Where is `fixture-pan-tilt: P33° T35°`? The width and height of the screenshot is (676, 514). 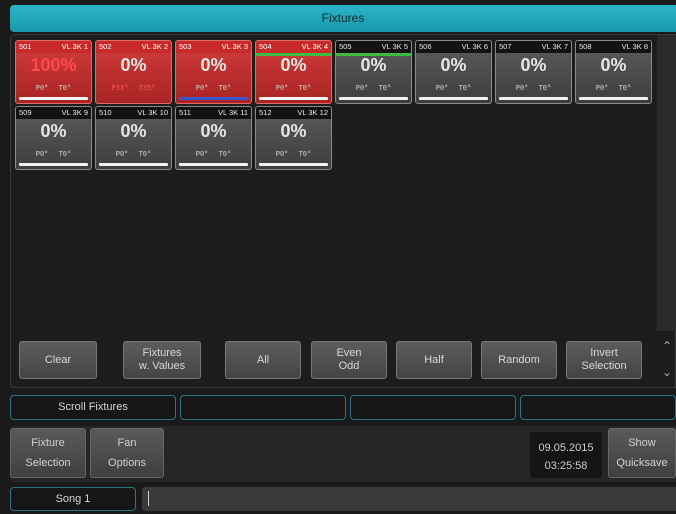 fixture-pan-tilt: P33° T35° is located at coordinates (133, 88).